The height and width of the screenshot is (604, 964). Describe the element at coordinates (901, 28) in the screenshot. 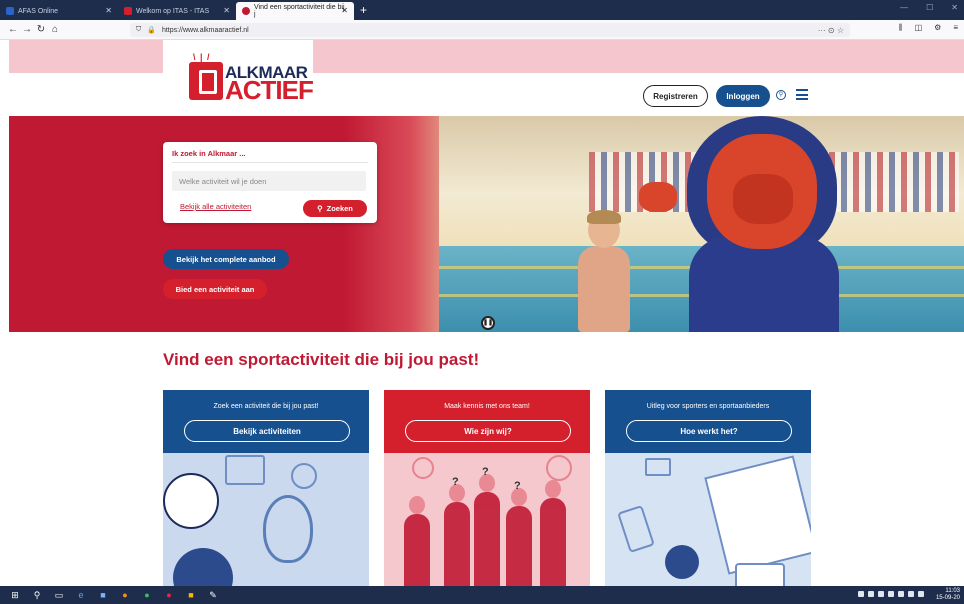

I see `library-icon: ⫼` at that location.